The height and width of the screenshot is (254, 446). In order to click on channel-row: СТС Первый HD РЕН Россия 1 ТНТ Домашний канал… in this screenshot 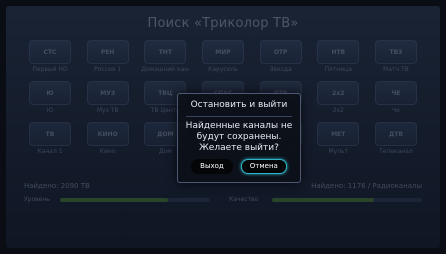, I will do `click(223, 56)`.